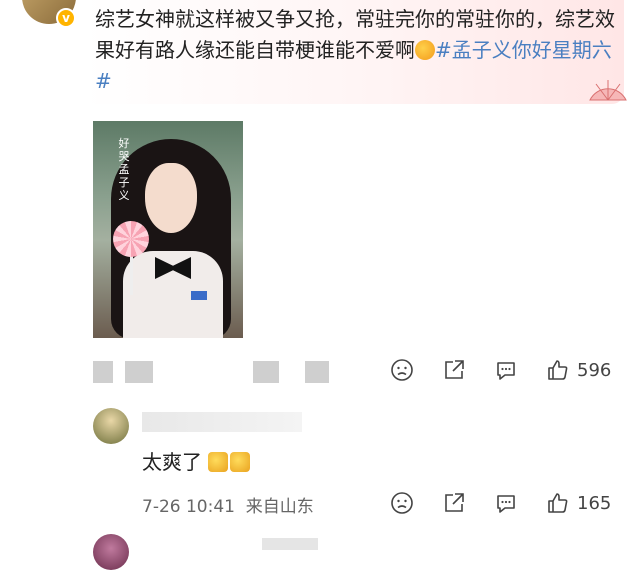 This screenshot has width=640, height=570. Describe the element at coordinates (124, 169) in the screenshot. I see `photo-caption: 好 哭 孟 子 义` at that location.